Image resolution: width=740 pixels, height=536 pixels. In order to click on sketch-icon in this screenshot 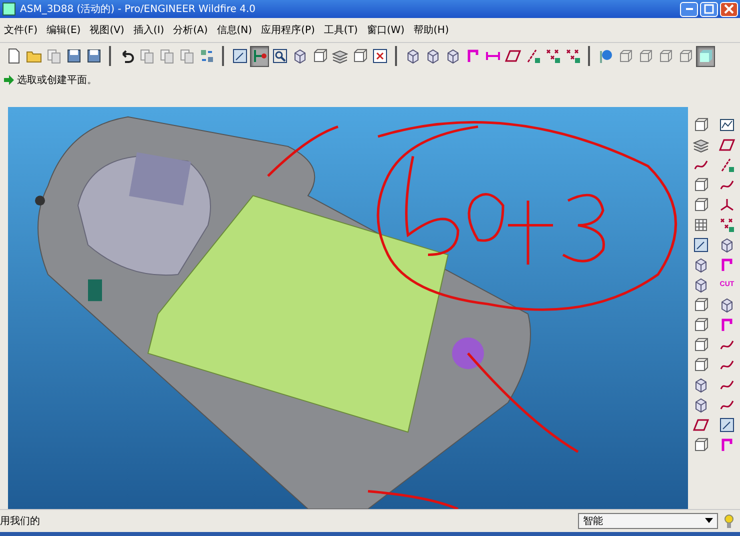, I will do `click(727, 124)`.